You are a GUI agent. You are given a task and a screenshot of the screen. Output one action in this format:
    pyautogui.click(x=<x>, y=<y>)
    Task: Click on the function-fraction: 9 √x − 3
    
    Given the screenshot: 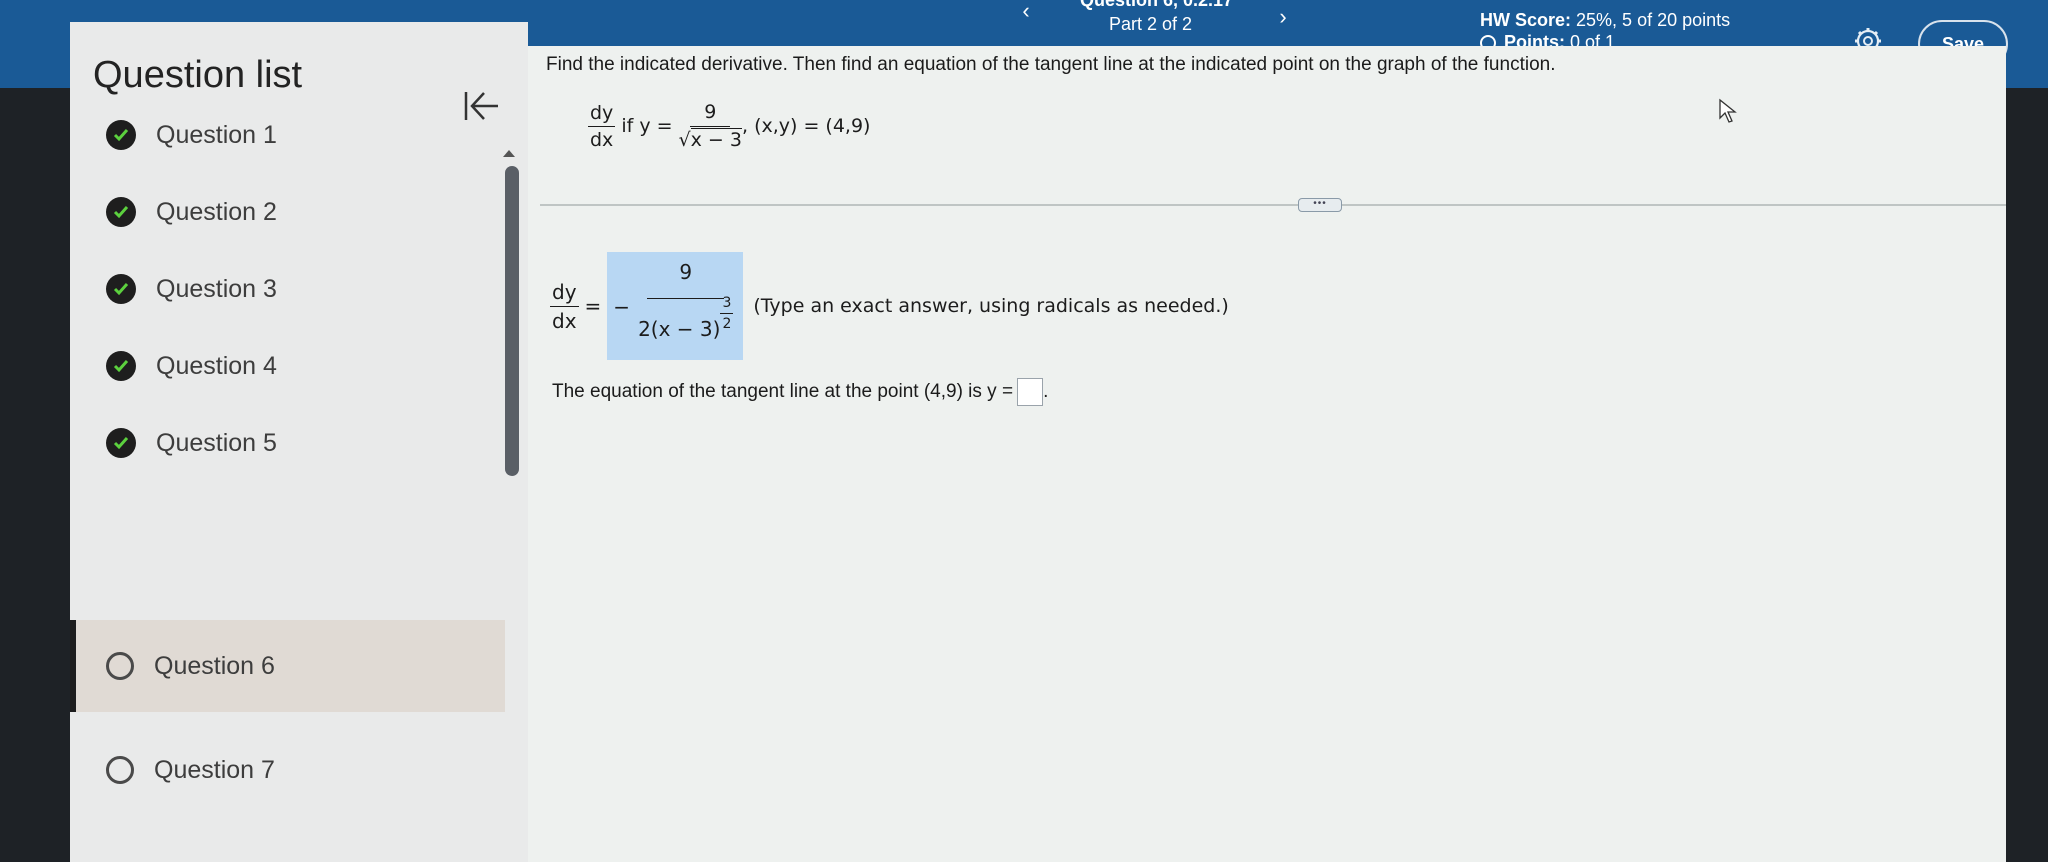 What is the action you would take?
    pyautogui.click(x=710, y=126)
    